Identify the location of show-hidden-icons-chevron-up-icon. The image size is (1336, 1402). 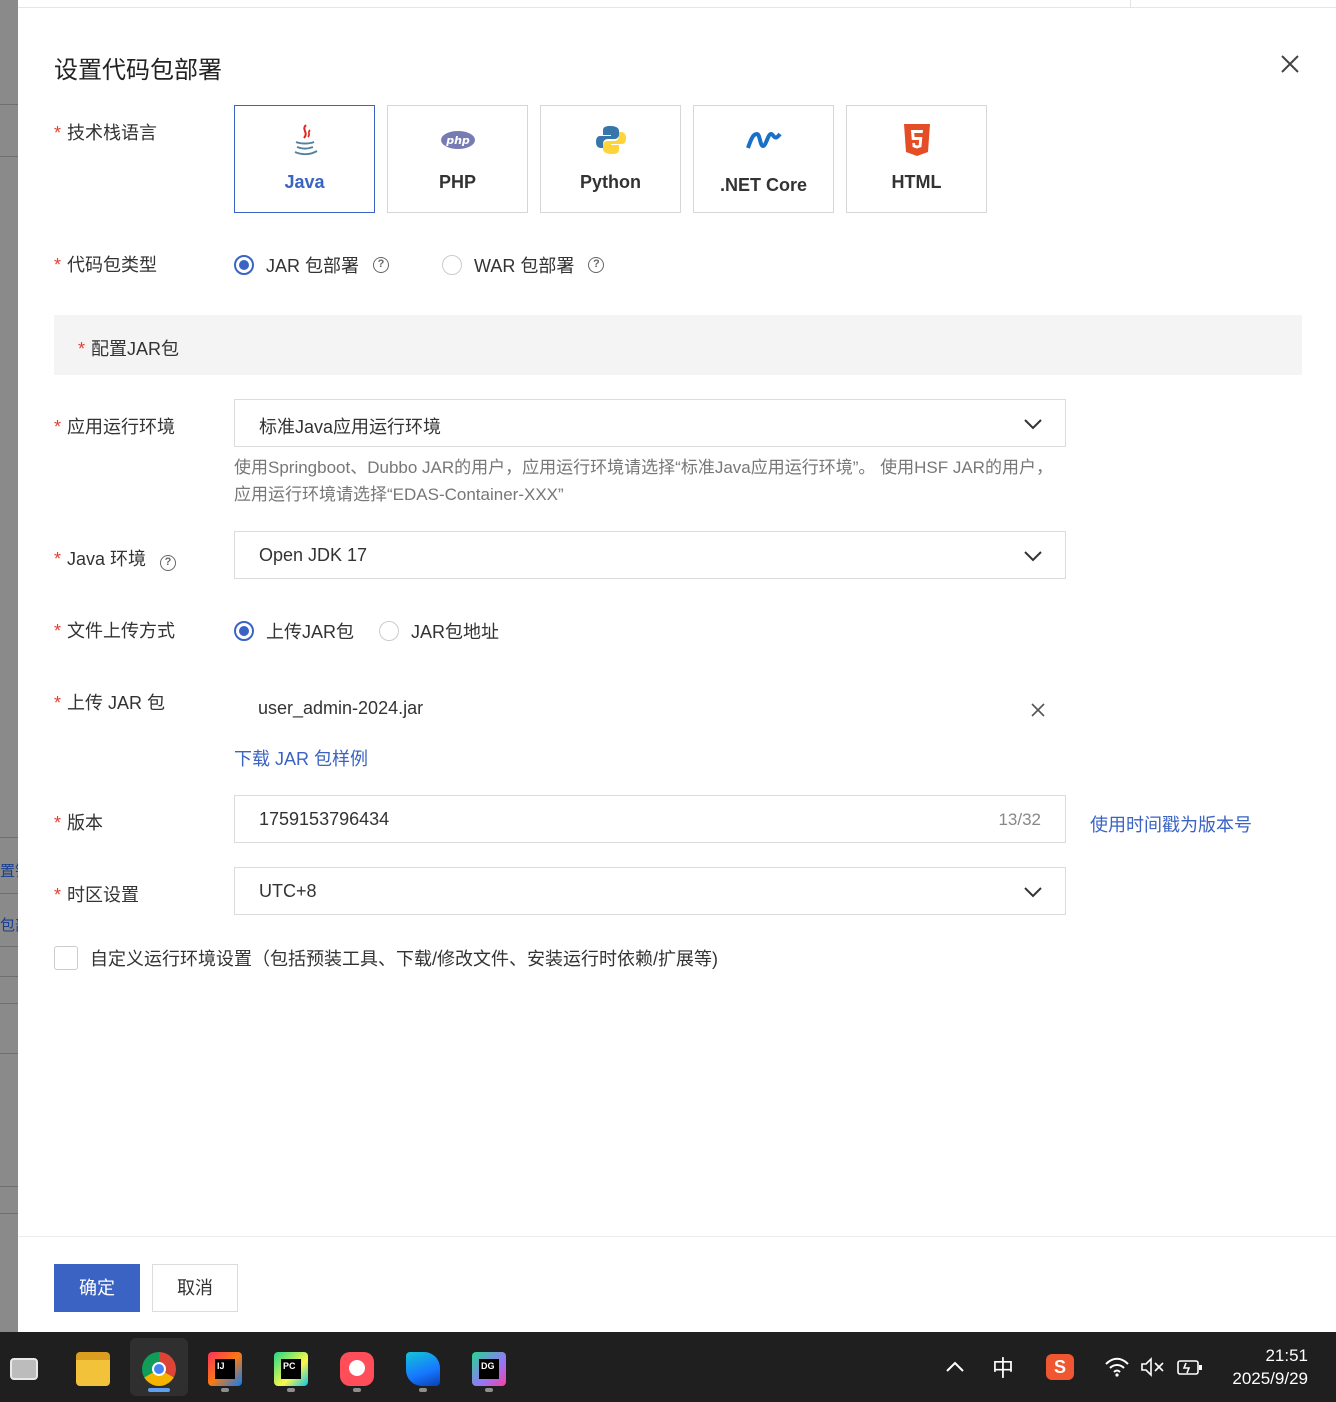
(955, 1367).